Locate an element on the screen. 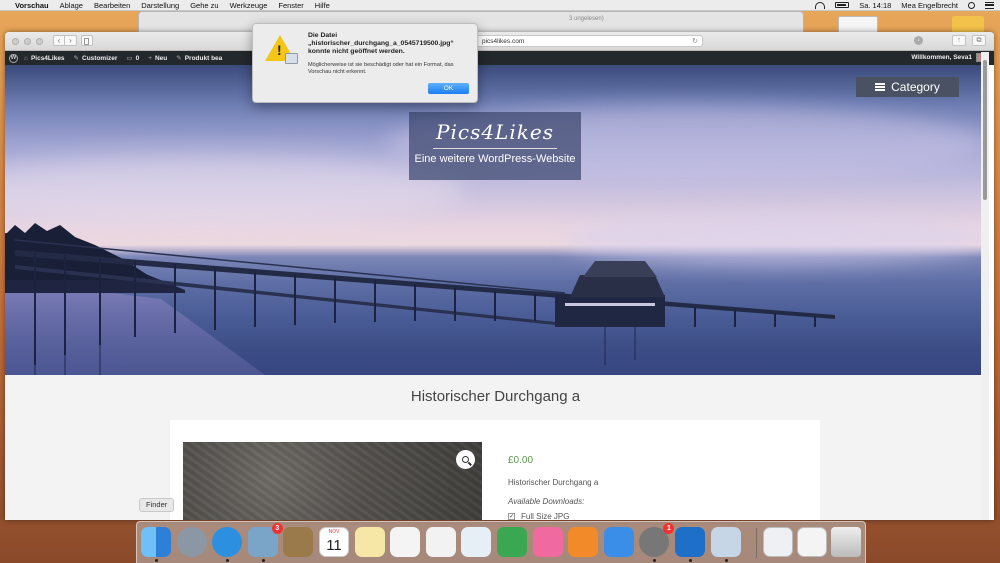 The height and width of the screenshot is (563, 1000). alert-title-line3: konnte nicht geöffnet werden. is located at coordinates (356, 51).